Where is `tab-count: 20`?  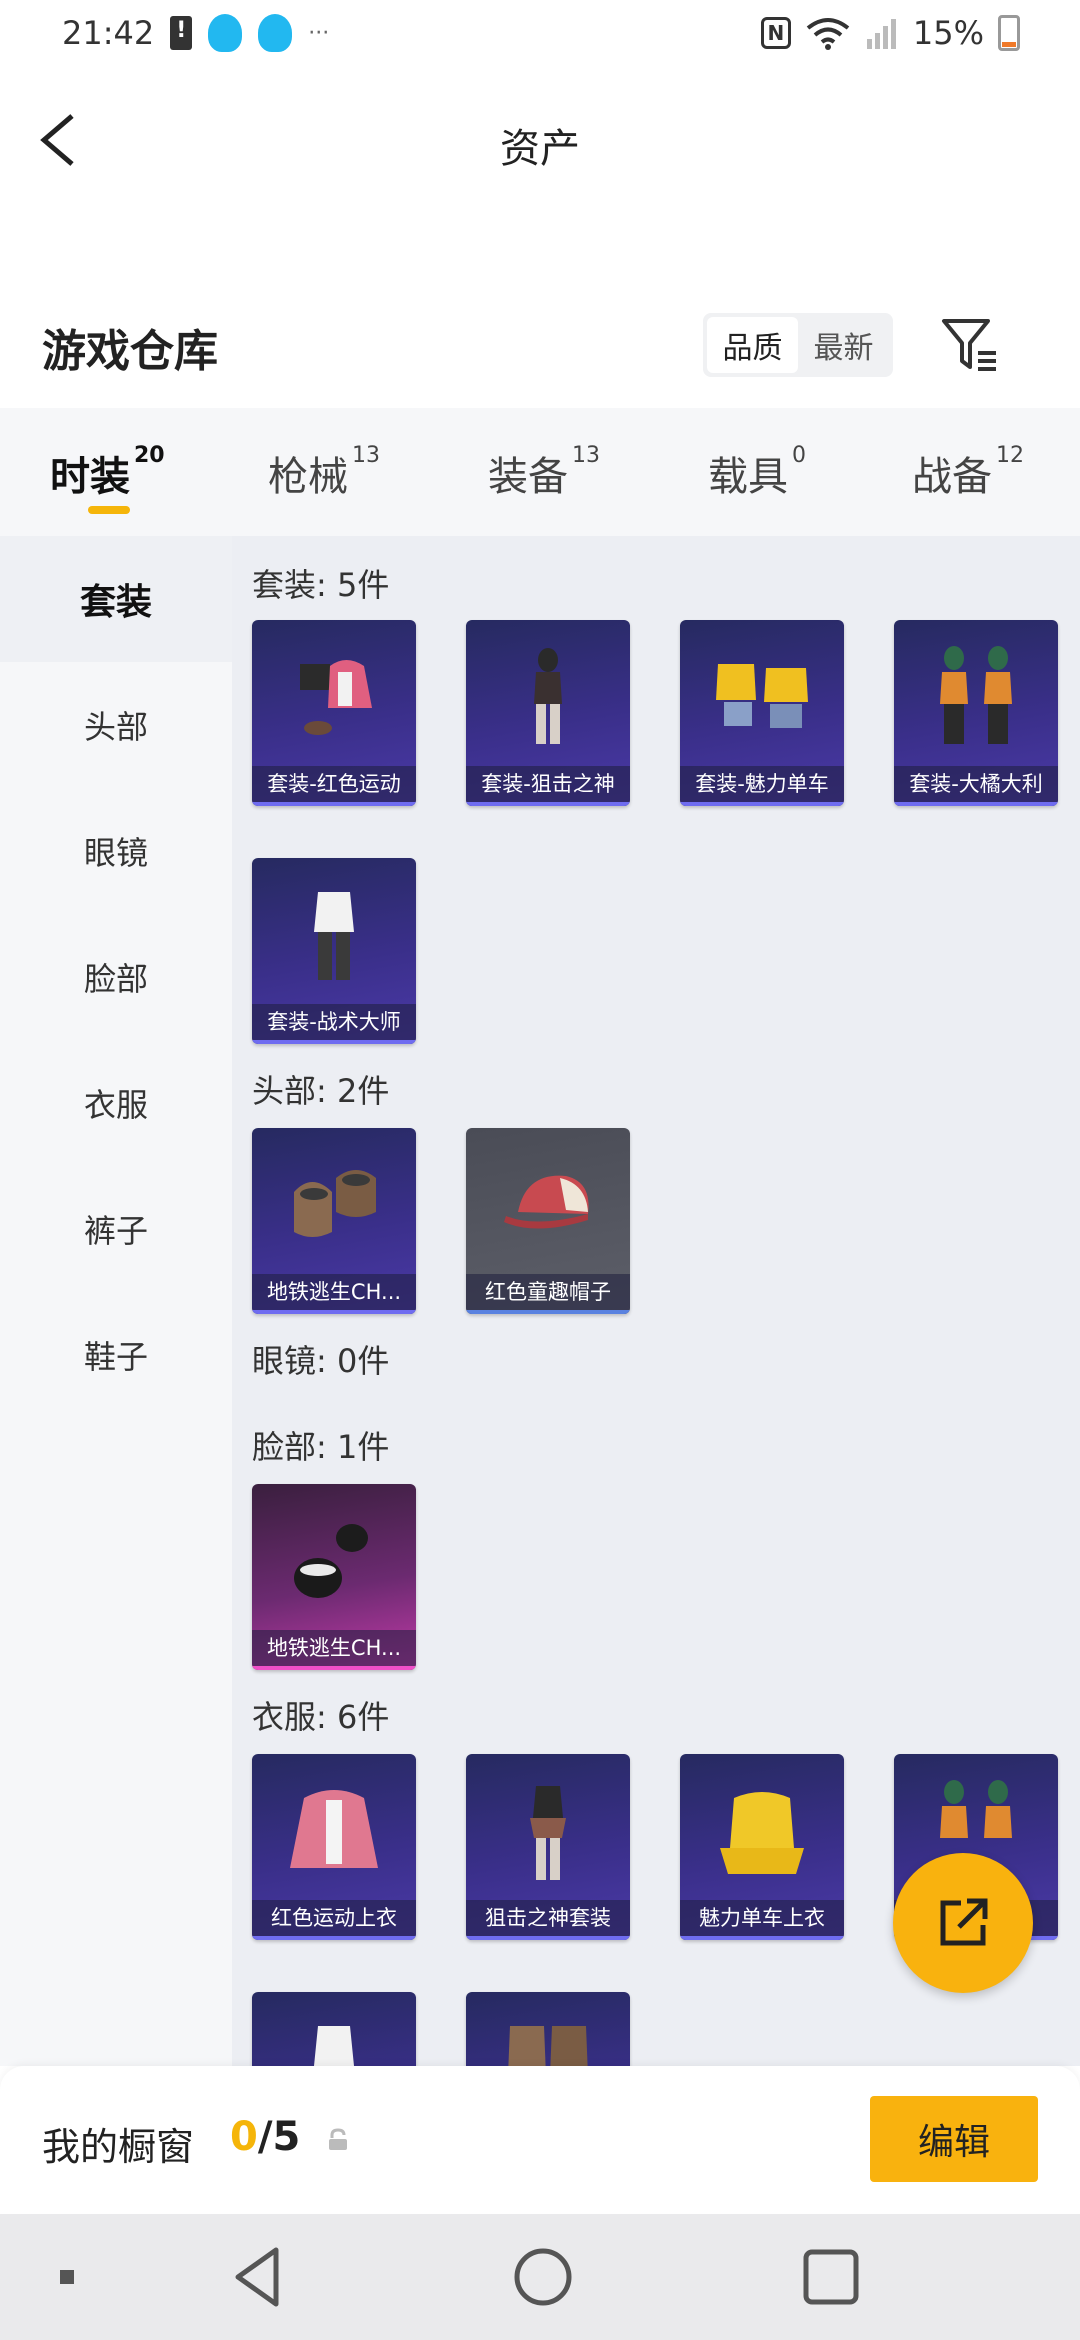 tab-count: 20 is located at coordinates (149, 455).